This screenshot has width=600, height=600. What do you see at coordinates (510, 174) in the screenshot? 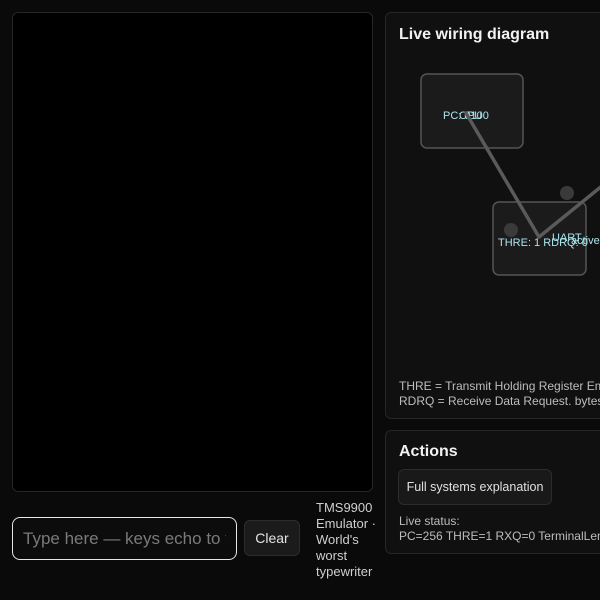
I see `wiring-diagram: CPU PC: 0100 UART THRE: 1 RDRQ: 0 active` at bounding box center [510, 174].